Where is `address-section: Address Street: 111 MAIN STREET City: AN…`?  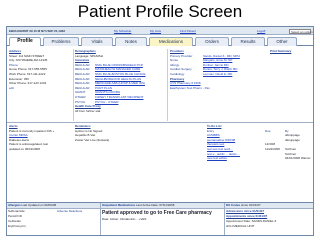
address-section: Address Street: 111 MAIN STREET City: AN… is located at coordinates (40, 69).